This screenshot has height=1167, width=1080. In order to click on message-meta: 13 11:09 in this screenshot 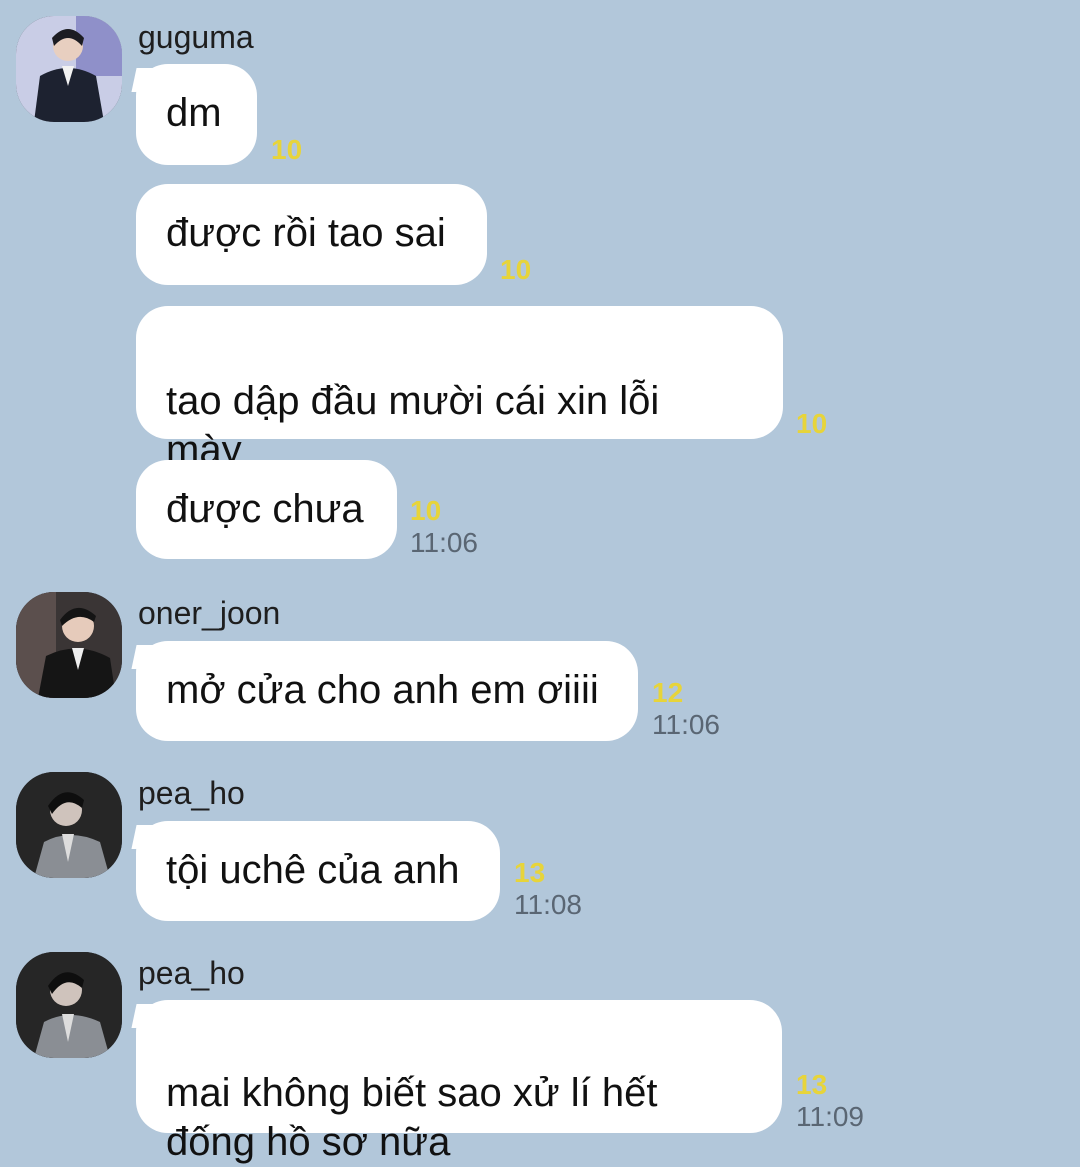, I will do `click(830, 1101)`.